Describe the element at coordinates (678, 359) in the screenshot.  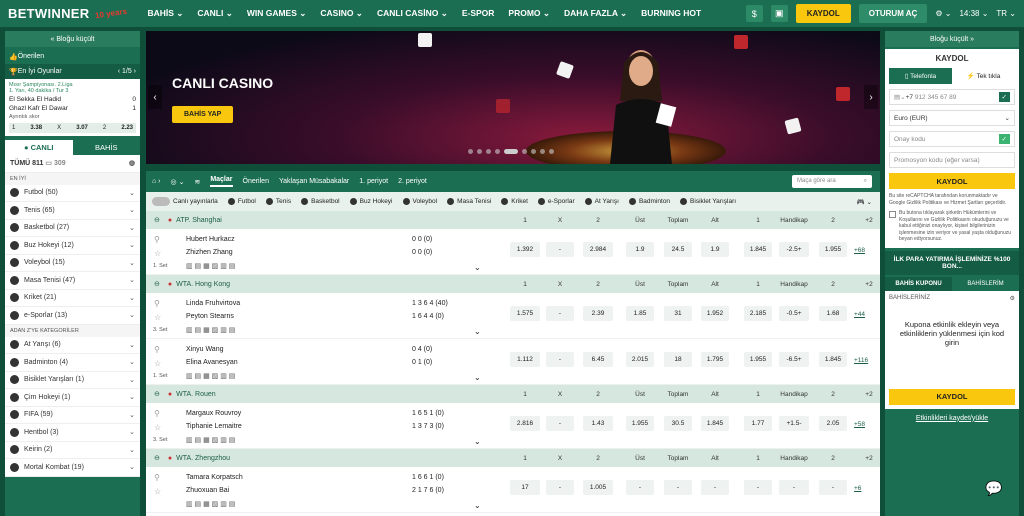
I see `odds-cell: 18` at that location.